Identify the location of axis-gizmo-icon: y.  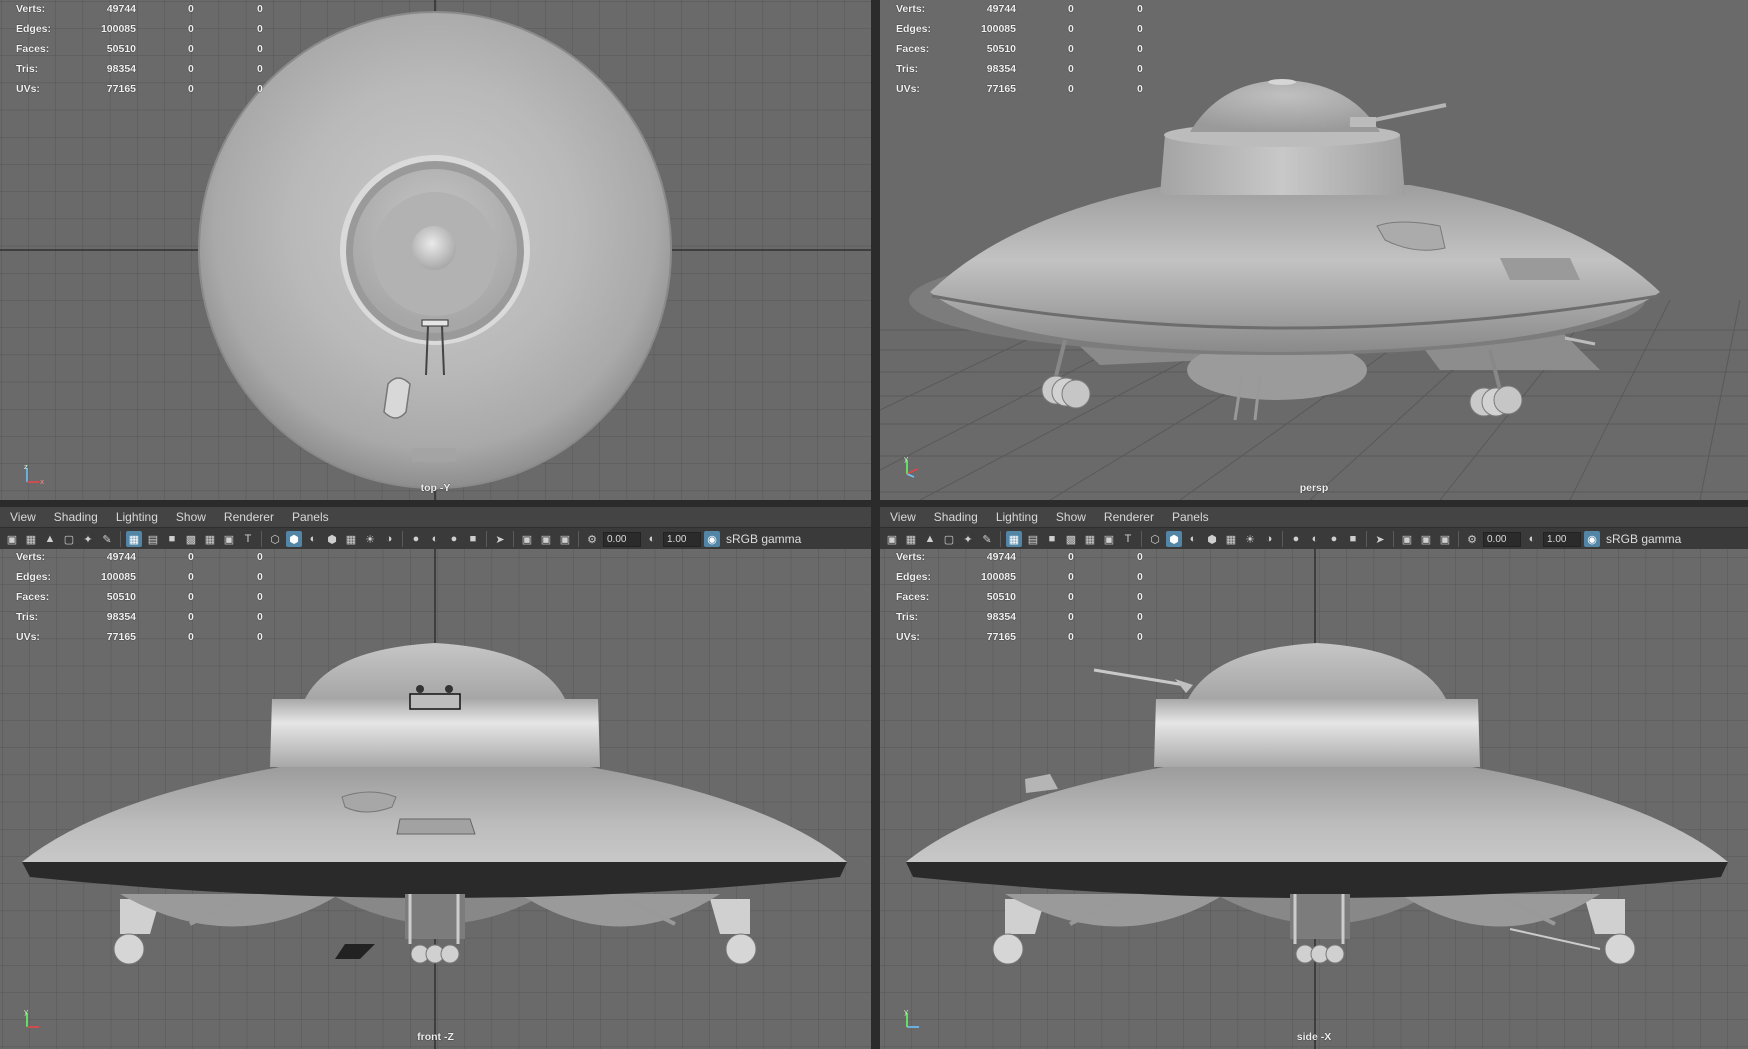
(911, 467).